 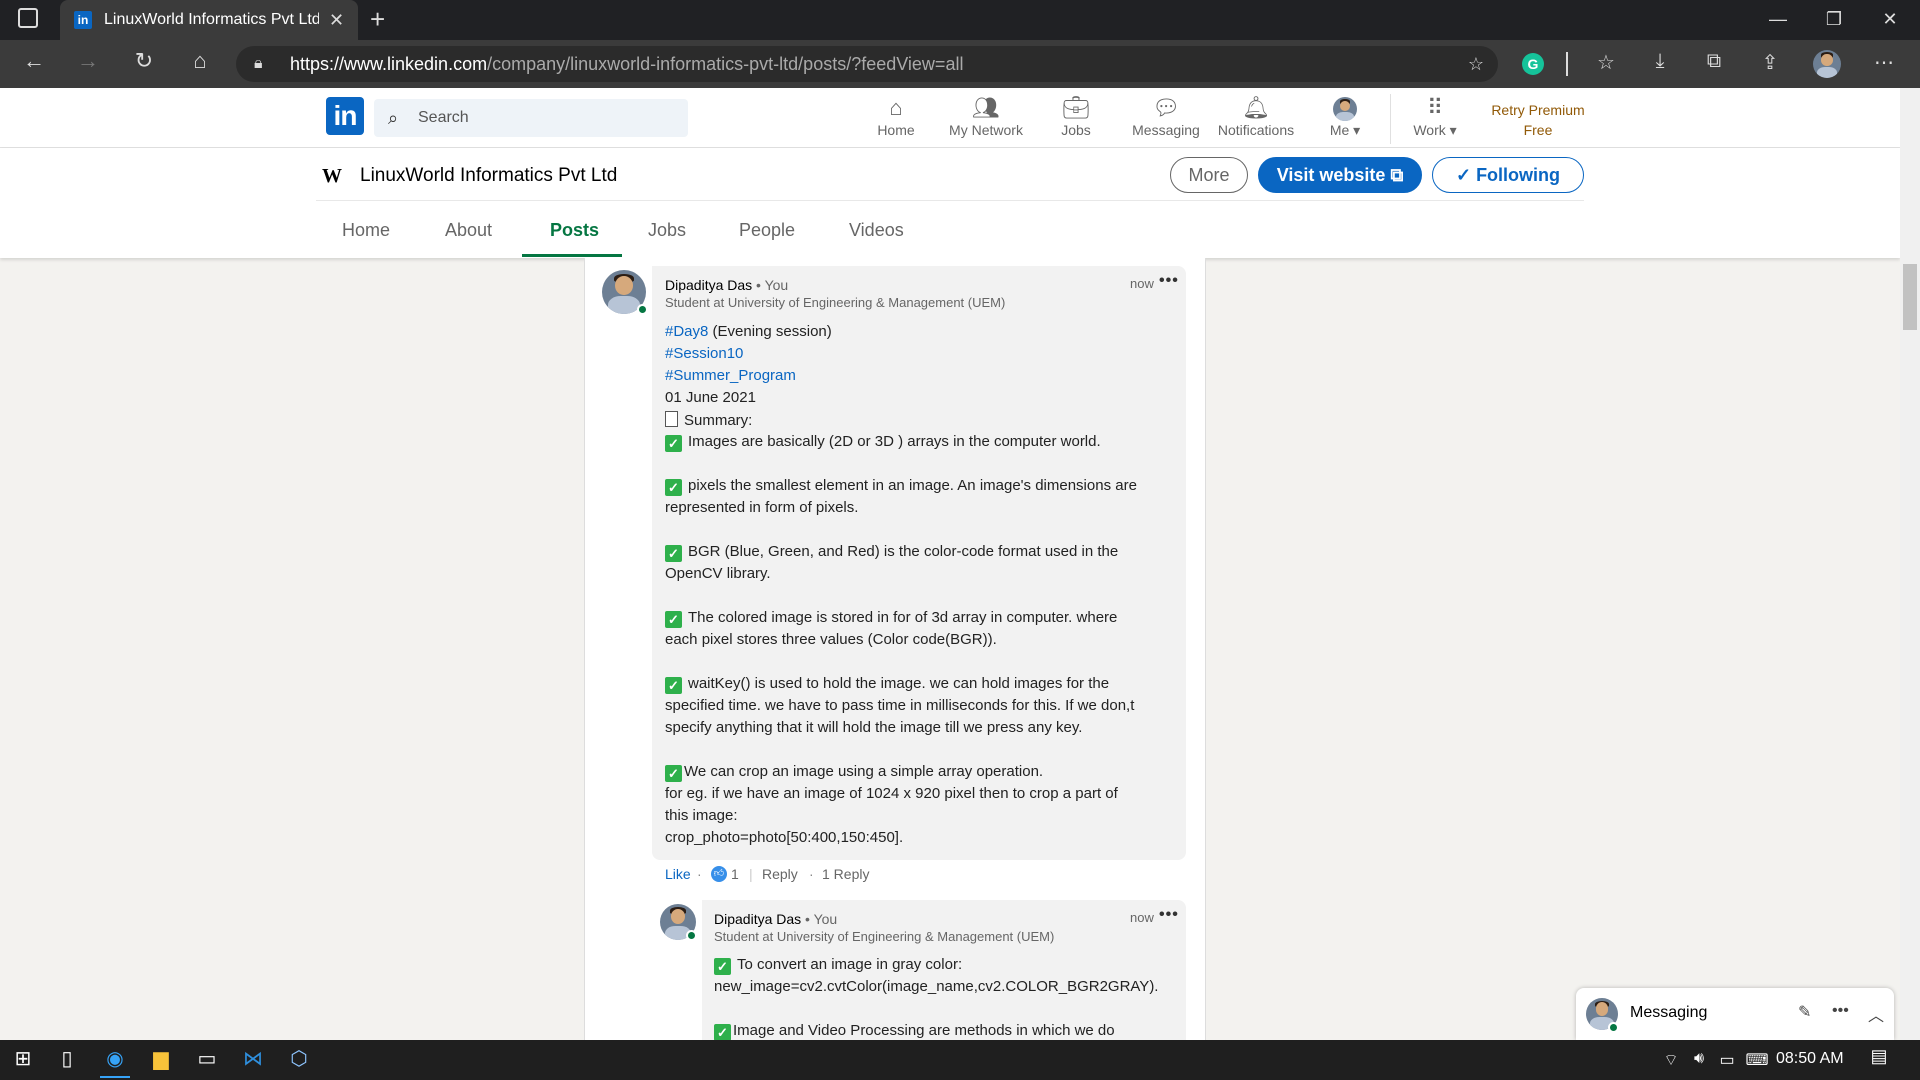 What do you see at coordinates (709, 285) in the screenshot?
I see `comment-author-name: Dipaditya Das` at bounding box center [709, 285].